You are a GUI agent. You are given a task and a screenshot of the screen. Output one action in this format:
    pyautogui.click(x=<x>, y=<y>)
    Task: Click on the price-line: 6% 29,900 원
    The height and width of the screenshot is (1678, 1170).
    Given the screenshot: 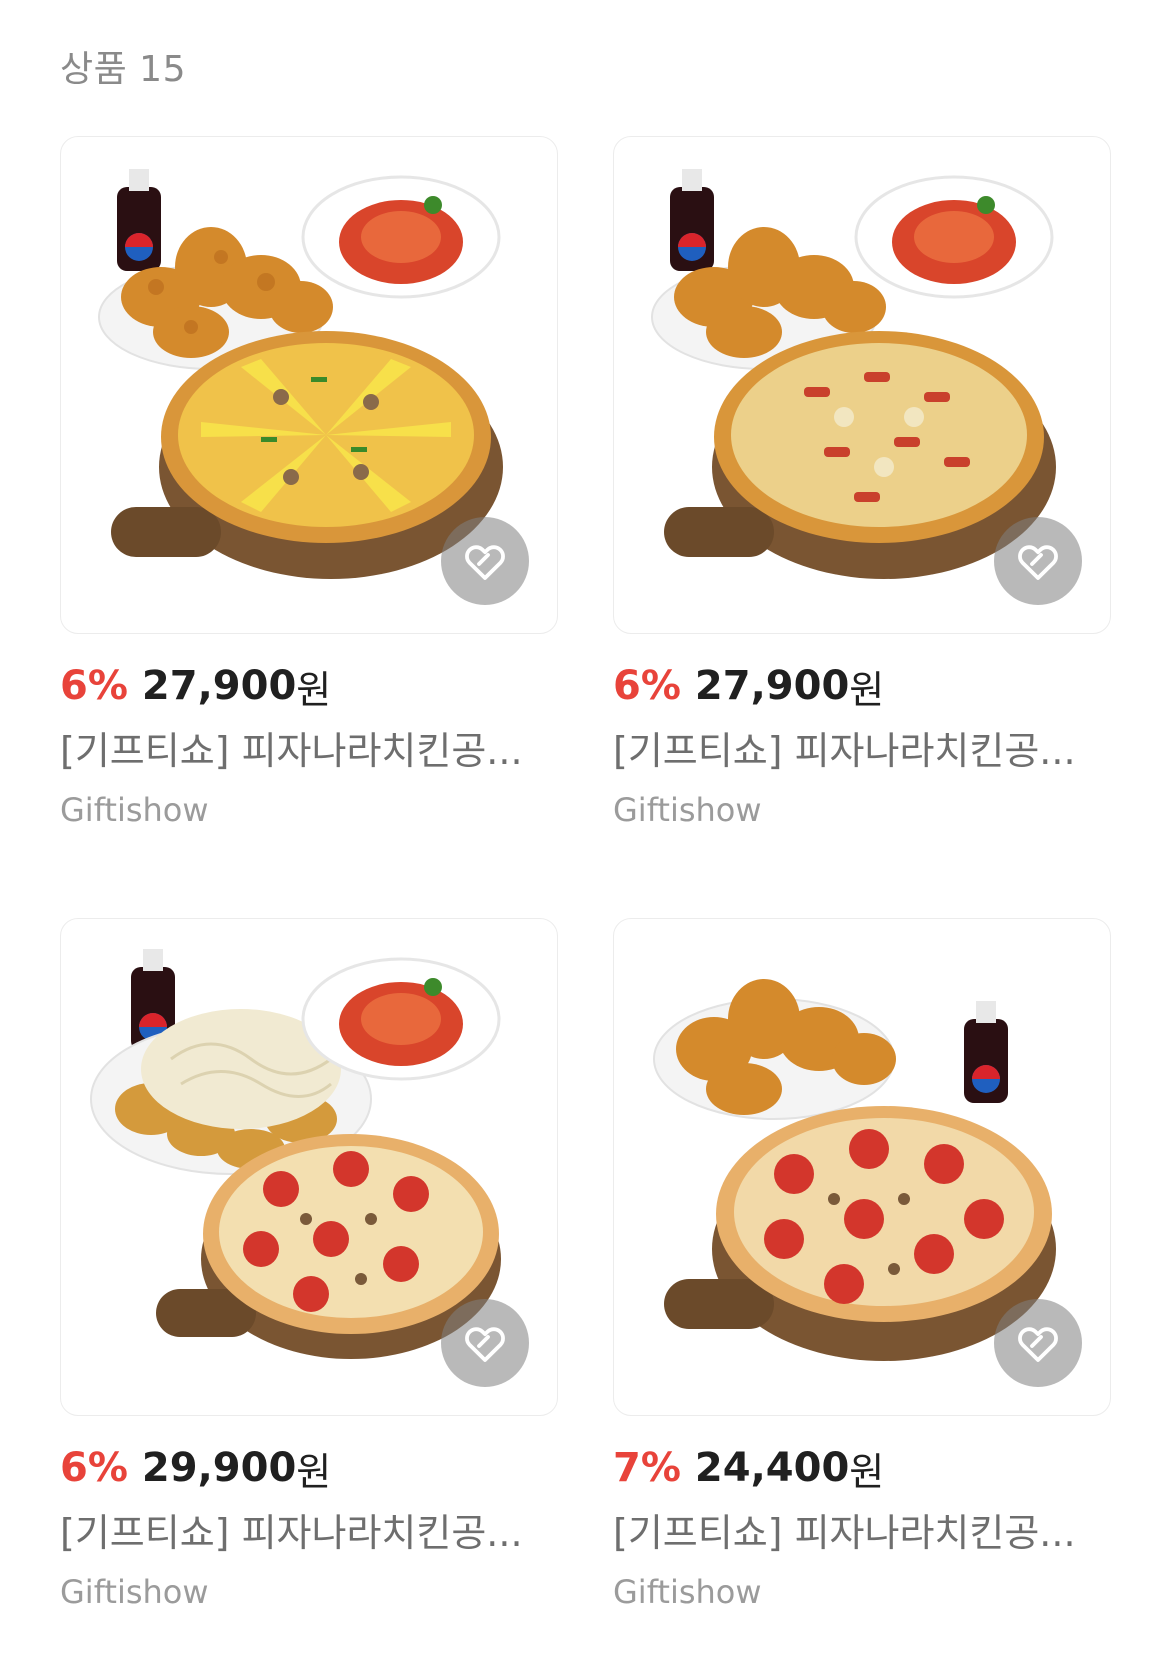 What is the action you would take?
    pyautogui.click(x=309, y=1468)
    